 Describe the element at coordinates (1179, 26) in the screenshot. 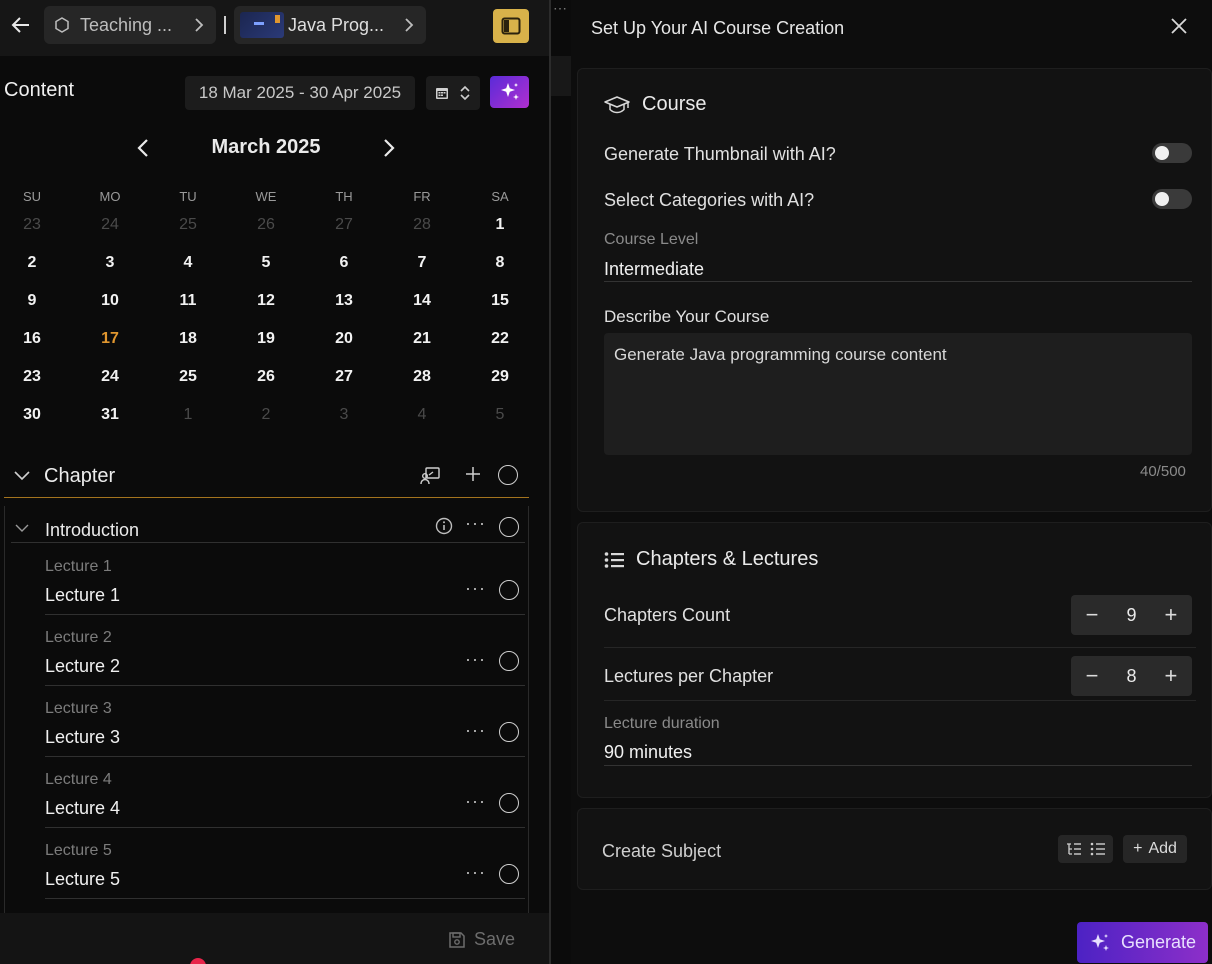

I see `close-icon` at that location.